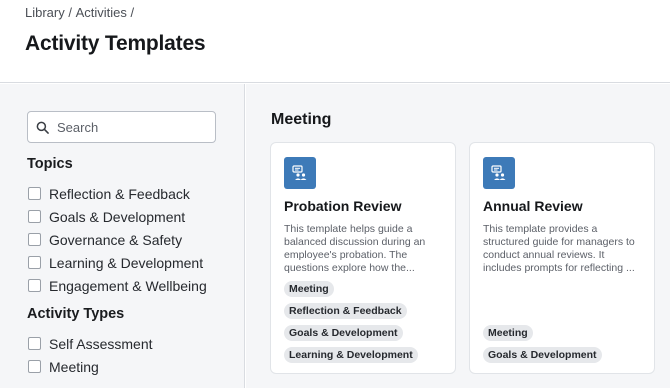 This screenshot has height=388, width=670. I want to click on topic-filter-goals-development: Goals & Development, so click(117, 216).